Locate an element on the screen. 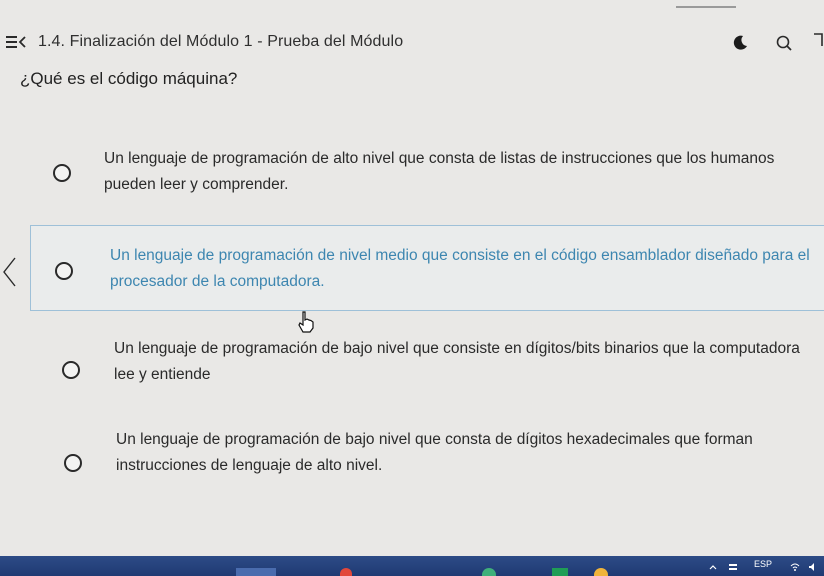  dark-mode-moon-icon is located at coordinates (740, 43).